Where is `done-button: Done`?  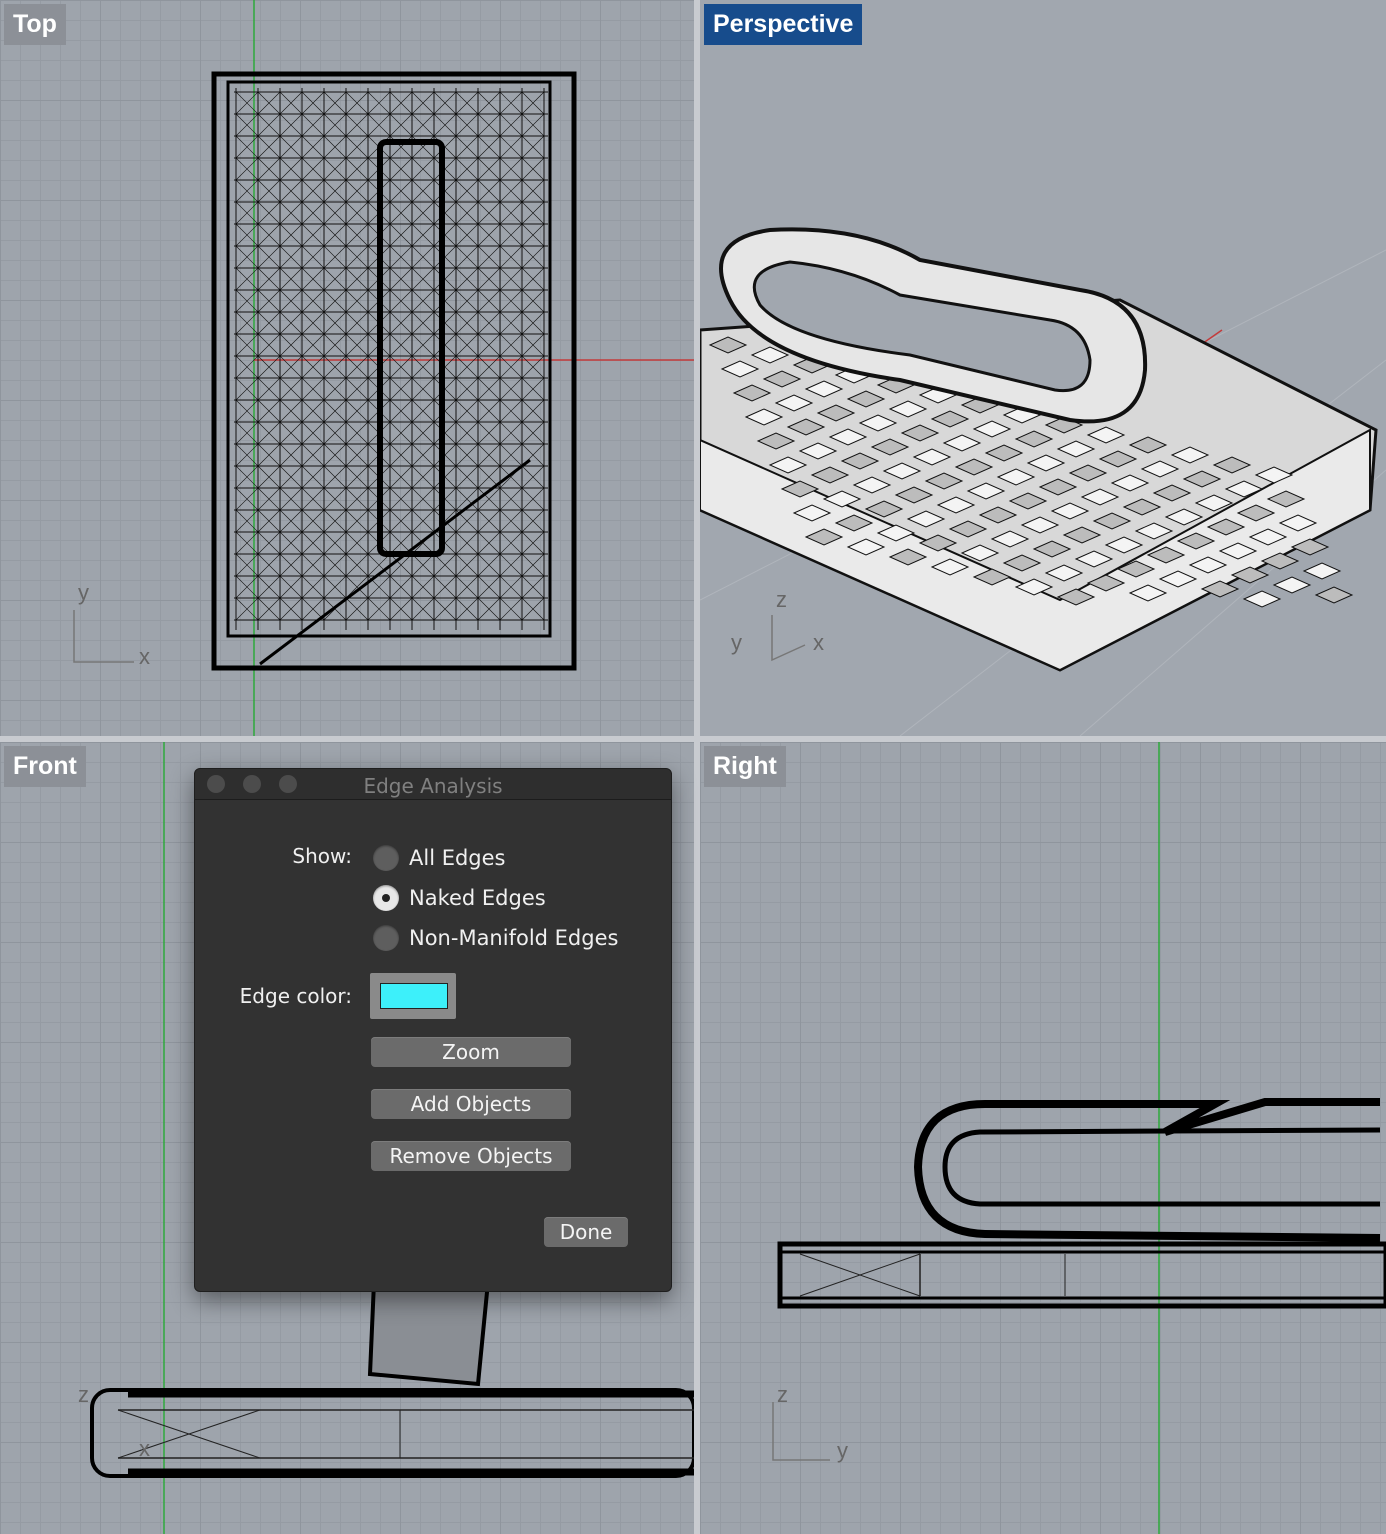 done-button: Done is located at coordinates (586, 1232).